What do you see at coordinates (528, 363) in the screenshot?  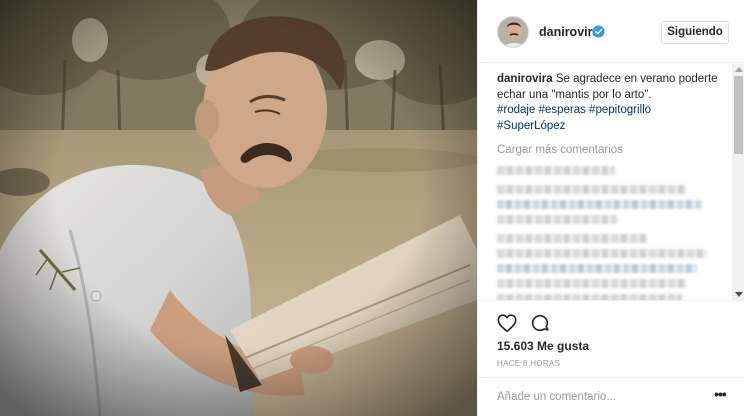 I see `post-timestamp: HACE 8 HORAS` at bounding box center [528, 363].